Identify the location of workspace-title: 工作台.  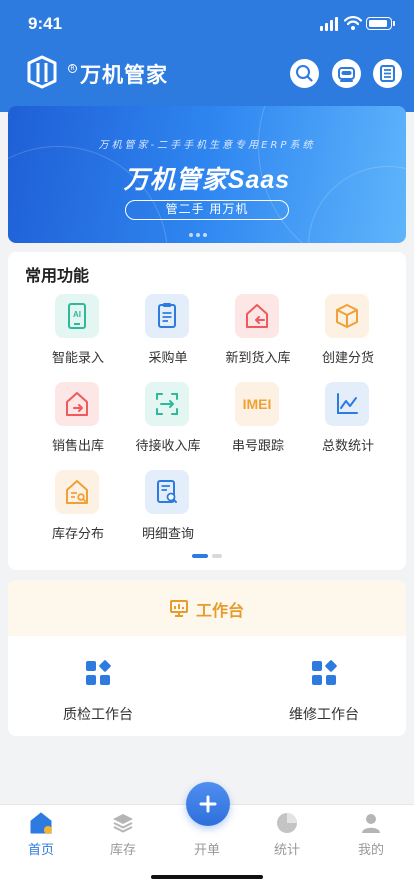
(220, 610).